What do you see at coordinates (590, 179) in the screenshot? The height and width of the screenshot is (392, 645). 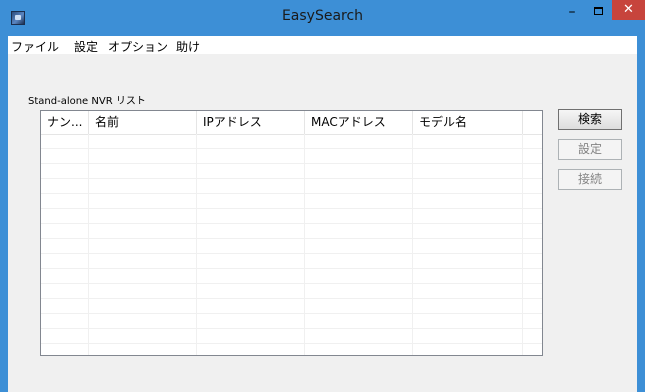 I see `connect-button: 接続` at bounding box center [590, 179].